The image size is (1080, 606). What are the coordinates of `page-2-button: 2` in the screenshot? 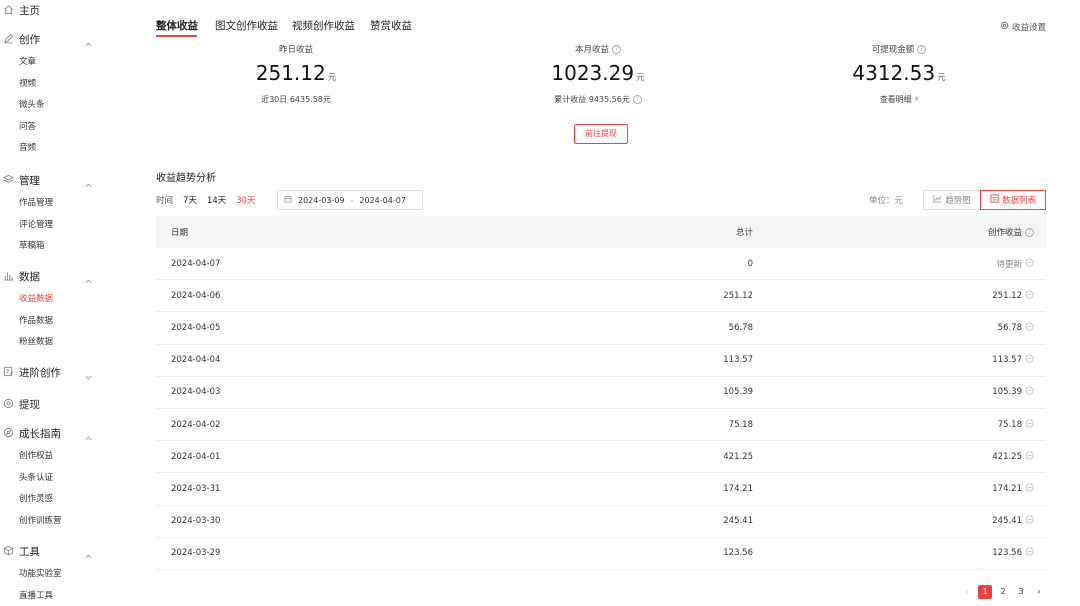 It's located at (1003, 592).